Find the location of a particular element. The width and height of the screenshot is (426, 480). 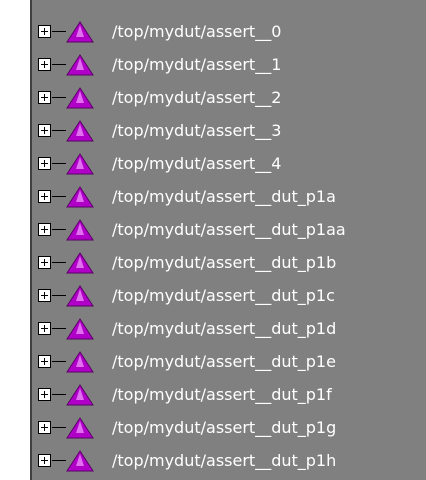

tree-row: /top/mydut/assert__1 is located at coordinates (229, 65).